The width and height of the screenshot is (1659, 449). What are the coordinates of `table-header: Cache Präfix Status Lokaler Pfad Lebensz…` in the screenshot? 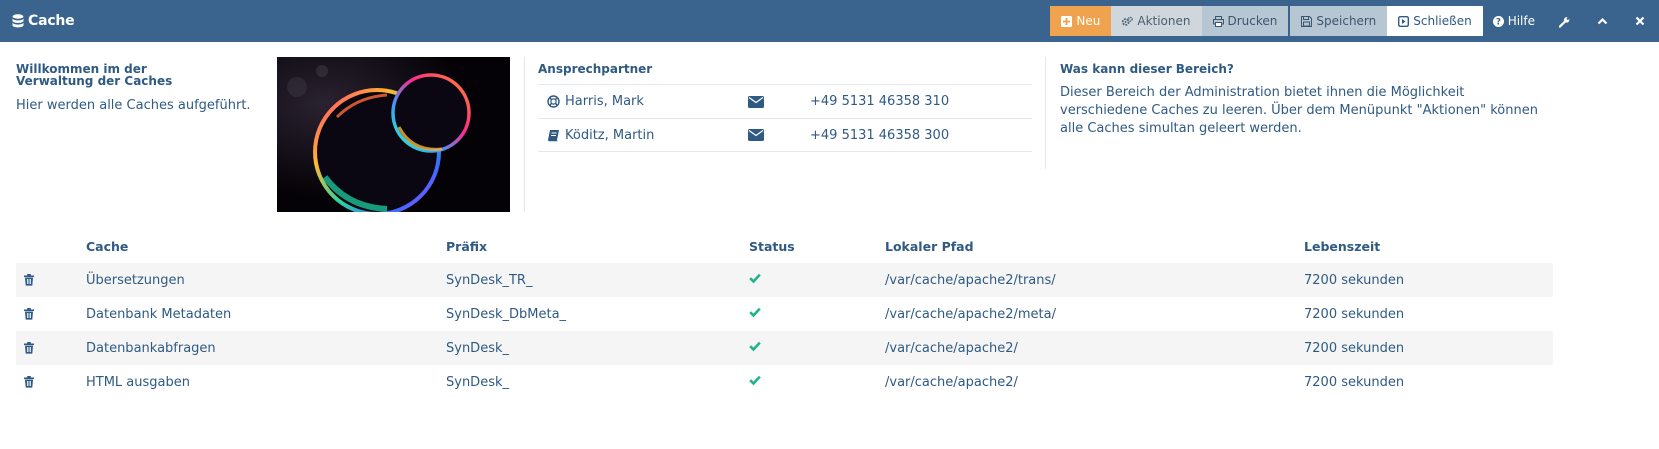 It's located at (784, 246).